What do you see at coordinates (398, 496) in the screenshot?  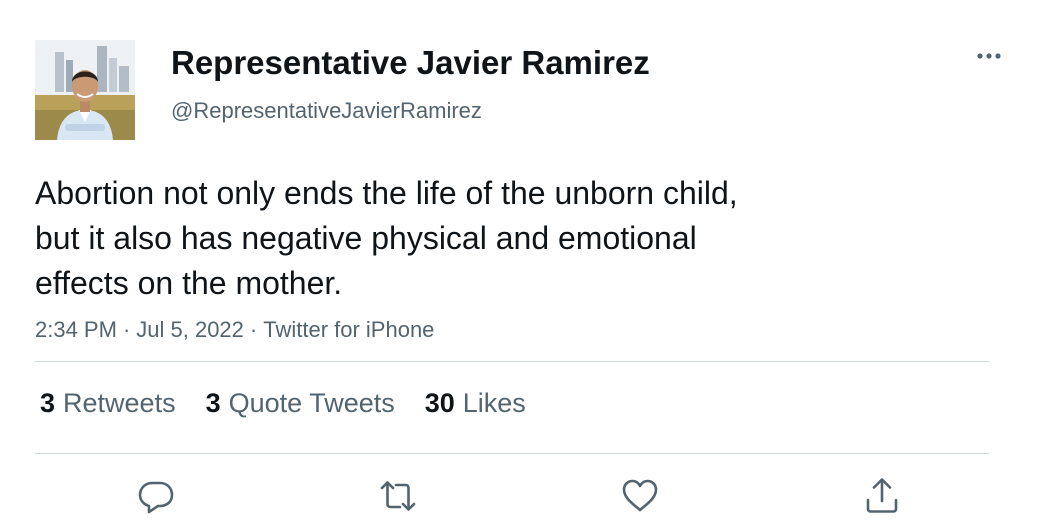 I see `retweet-icon` at bounding box center [398, 496].